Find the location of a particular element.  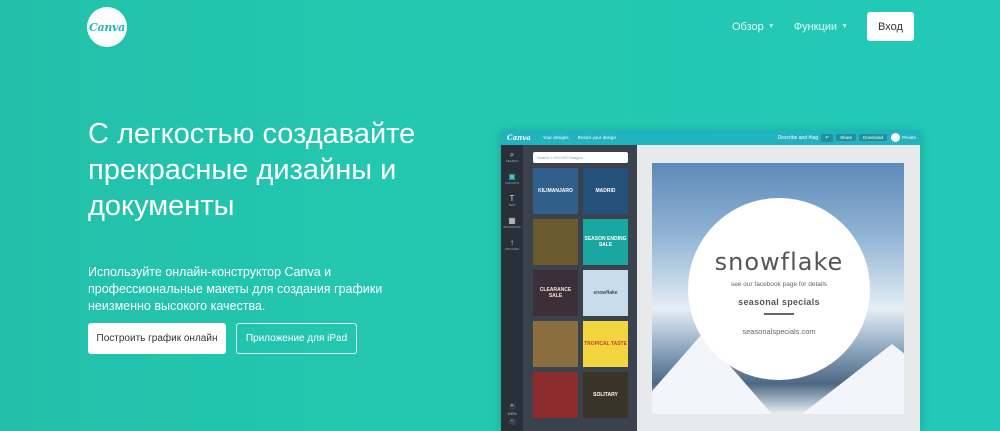

layout-thumbnail-text: KILIMANJARO is located at coordinates (555, 191).